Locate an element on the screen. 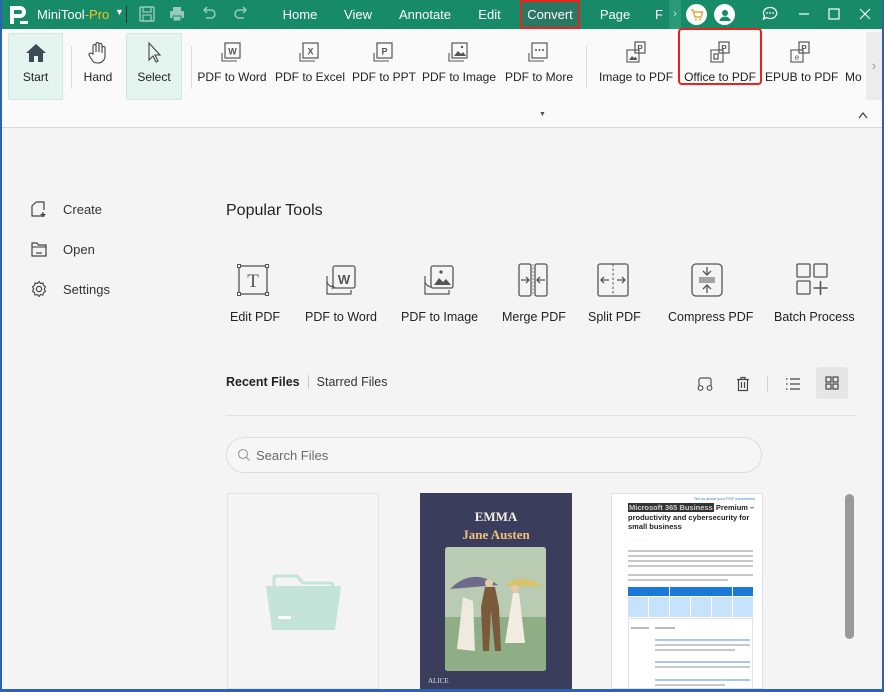 The width and height of the screenshot is (884, 692). tool-pdf-to-image: PDF to Image is located at coordinates (439, 293).